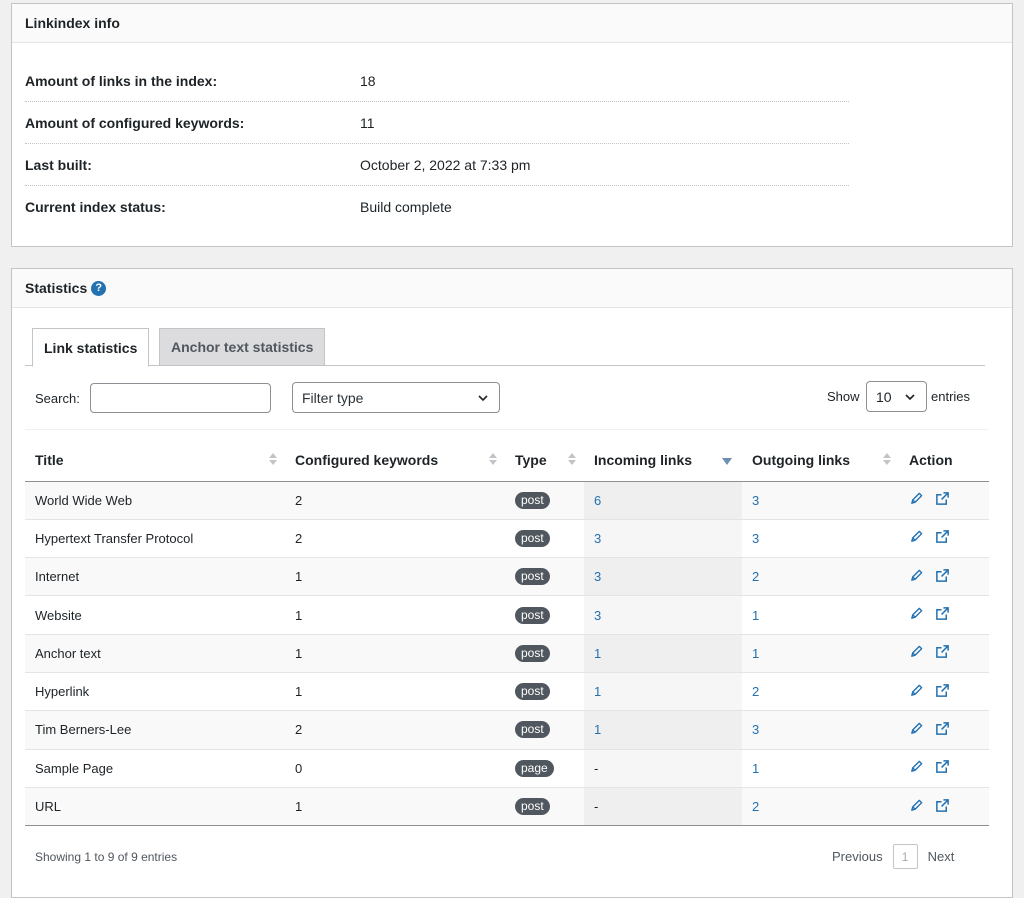 The width and height of the screenshot is (1024, 898). I want to click on column-header-label: Title, so click(49, 459).